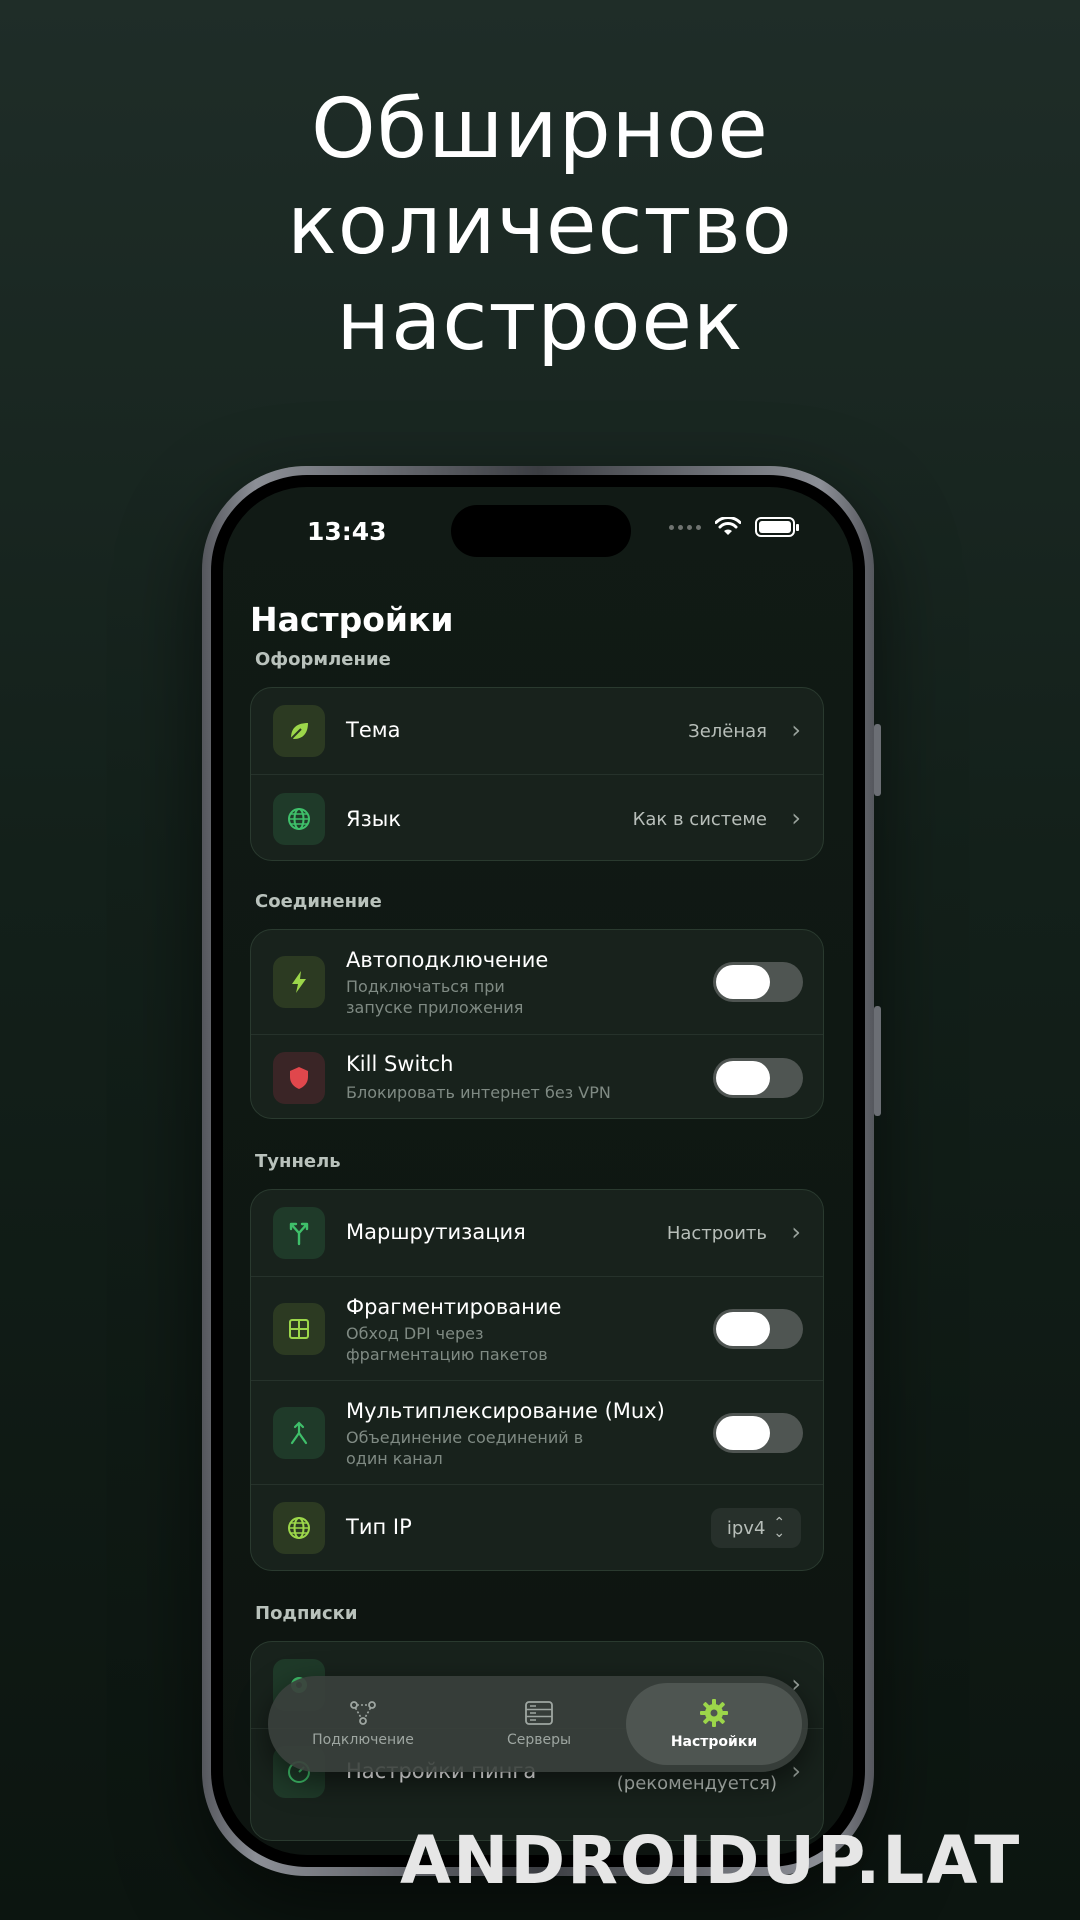 This screenshot has height=1920, width=1080. What do you see at coordinates (727, 731) in the screenshot?
I see `row-value: Зелёная` at bounding box center [727, 731].